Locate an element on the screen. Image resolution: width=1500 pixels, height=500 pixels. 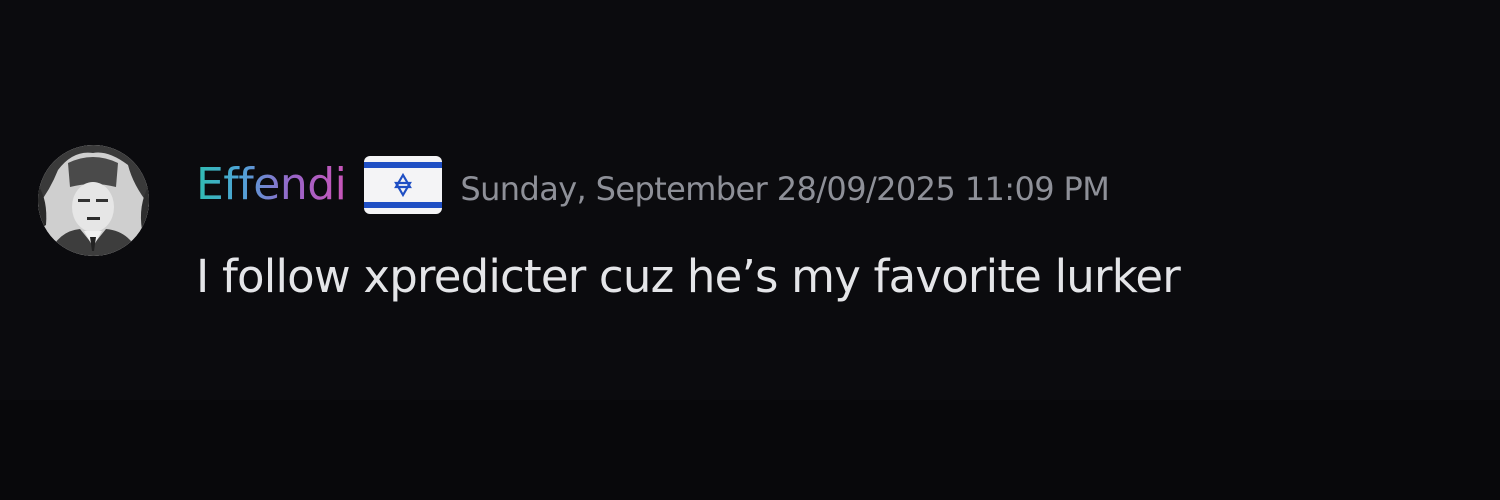
avatar-portrait-icon is located at coordinates (93, 200).